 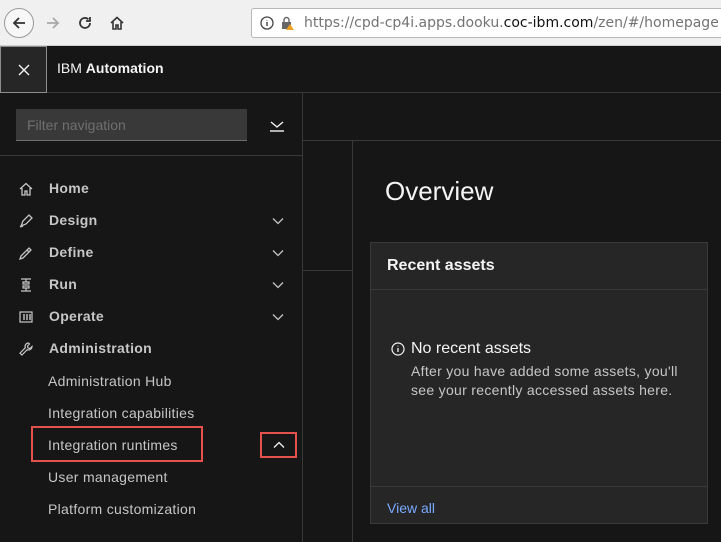 What do you see at coordinates (26, 253) in the screenshot?
I see `define-icon` at bounding box center [26, 253].